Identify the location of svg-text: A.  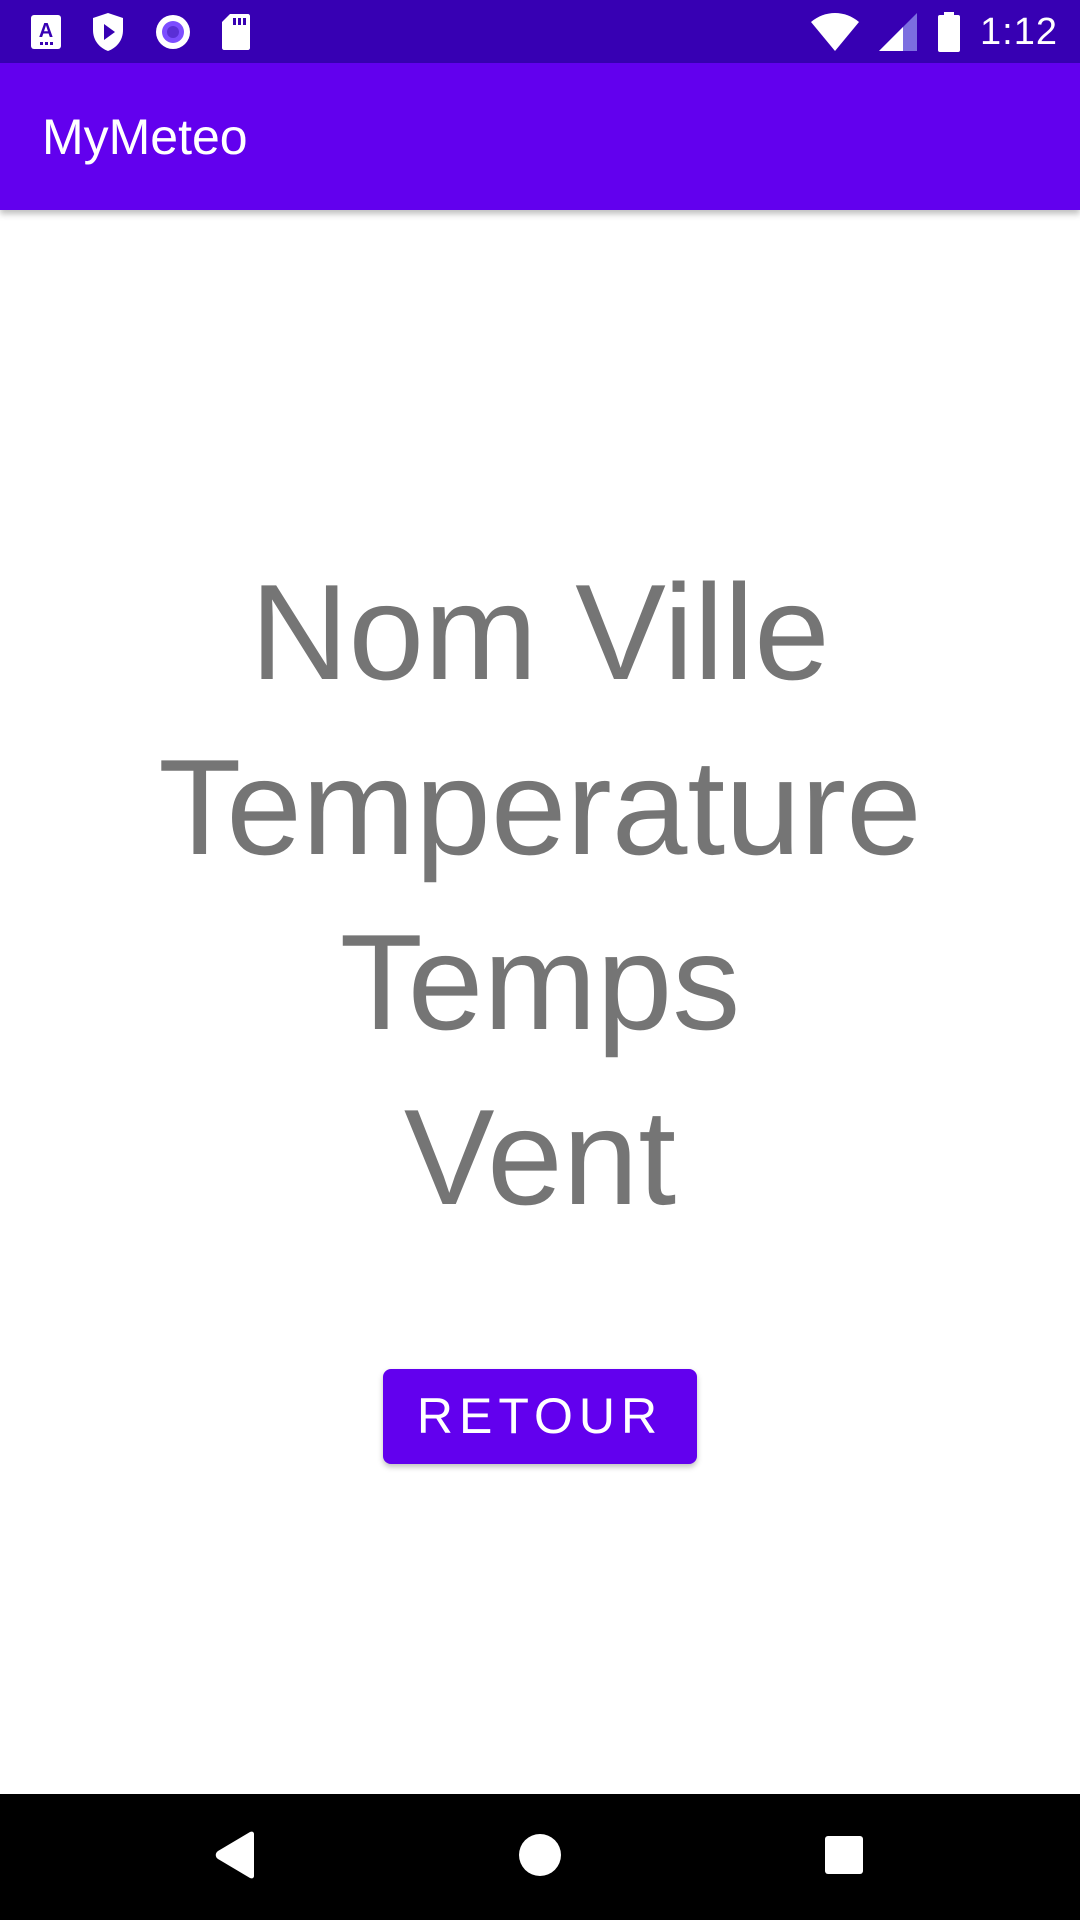
(46, 31).